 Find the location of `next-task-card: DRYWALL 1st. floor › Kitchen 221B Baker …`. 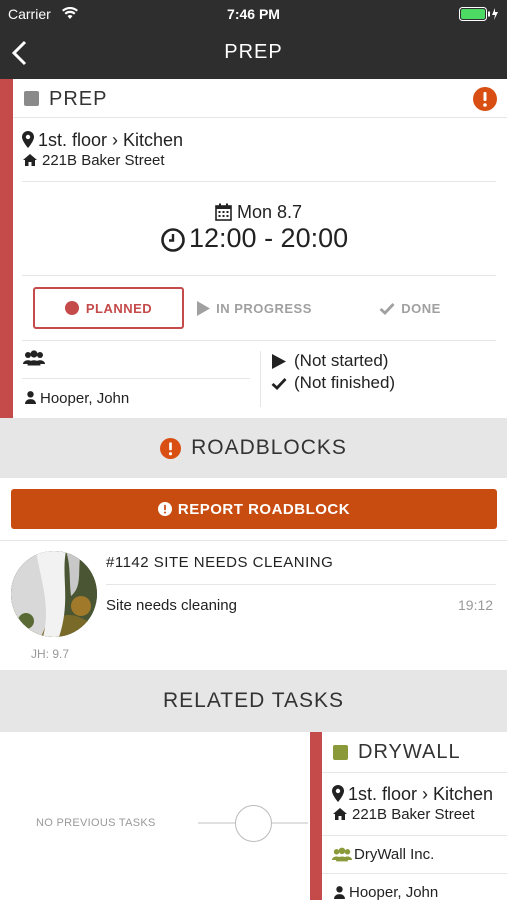

next-task-card: DRYWALL 1st. floor › Kitchen 221B Baker … is located at coordinates (408, 816).